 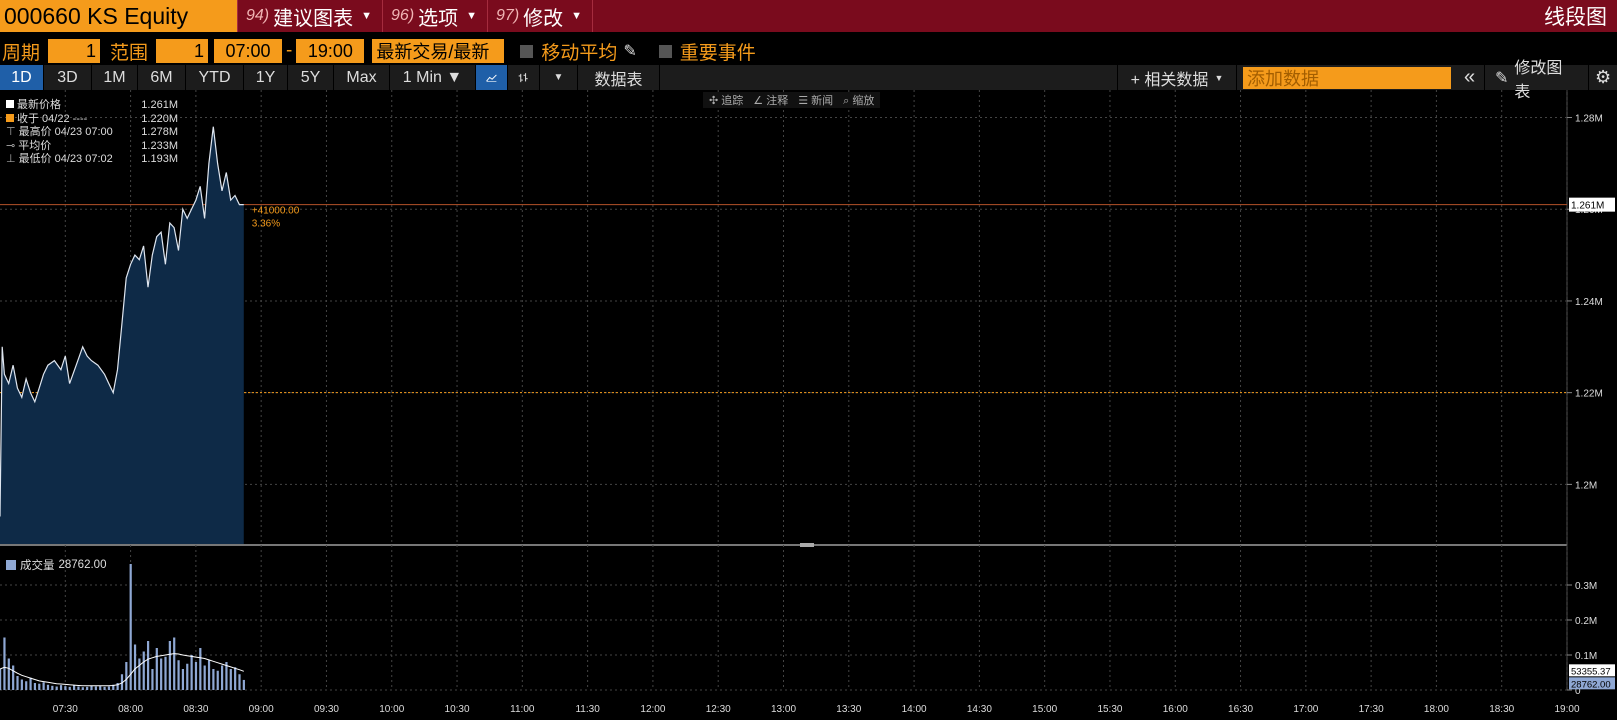 I want to click on square-icon, so click(x=10, y=117).